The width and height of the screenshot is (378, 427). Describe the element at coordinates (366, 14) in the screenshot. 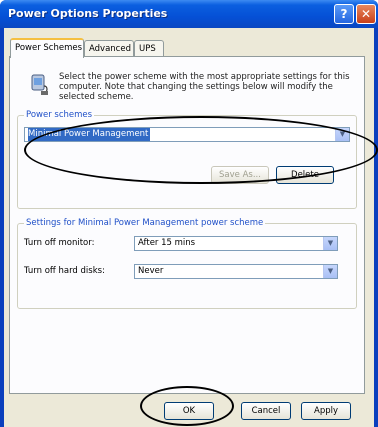

I see `close-button: ✕` at that location.